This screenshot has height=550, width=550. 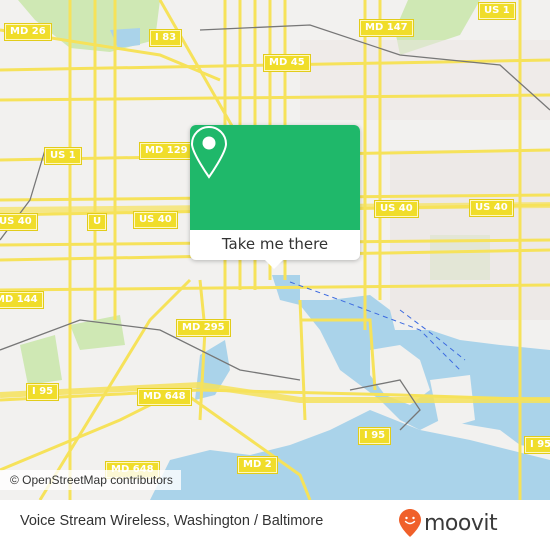 What do you see at coordinates (461, 523) in the screenshot?
I see `moovit-wordmark: moovit` at bounding box center [461, 523].